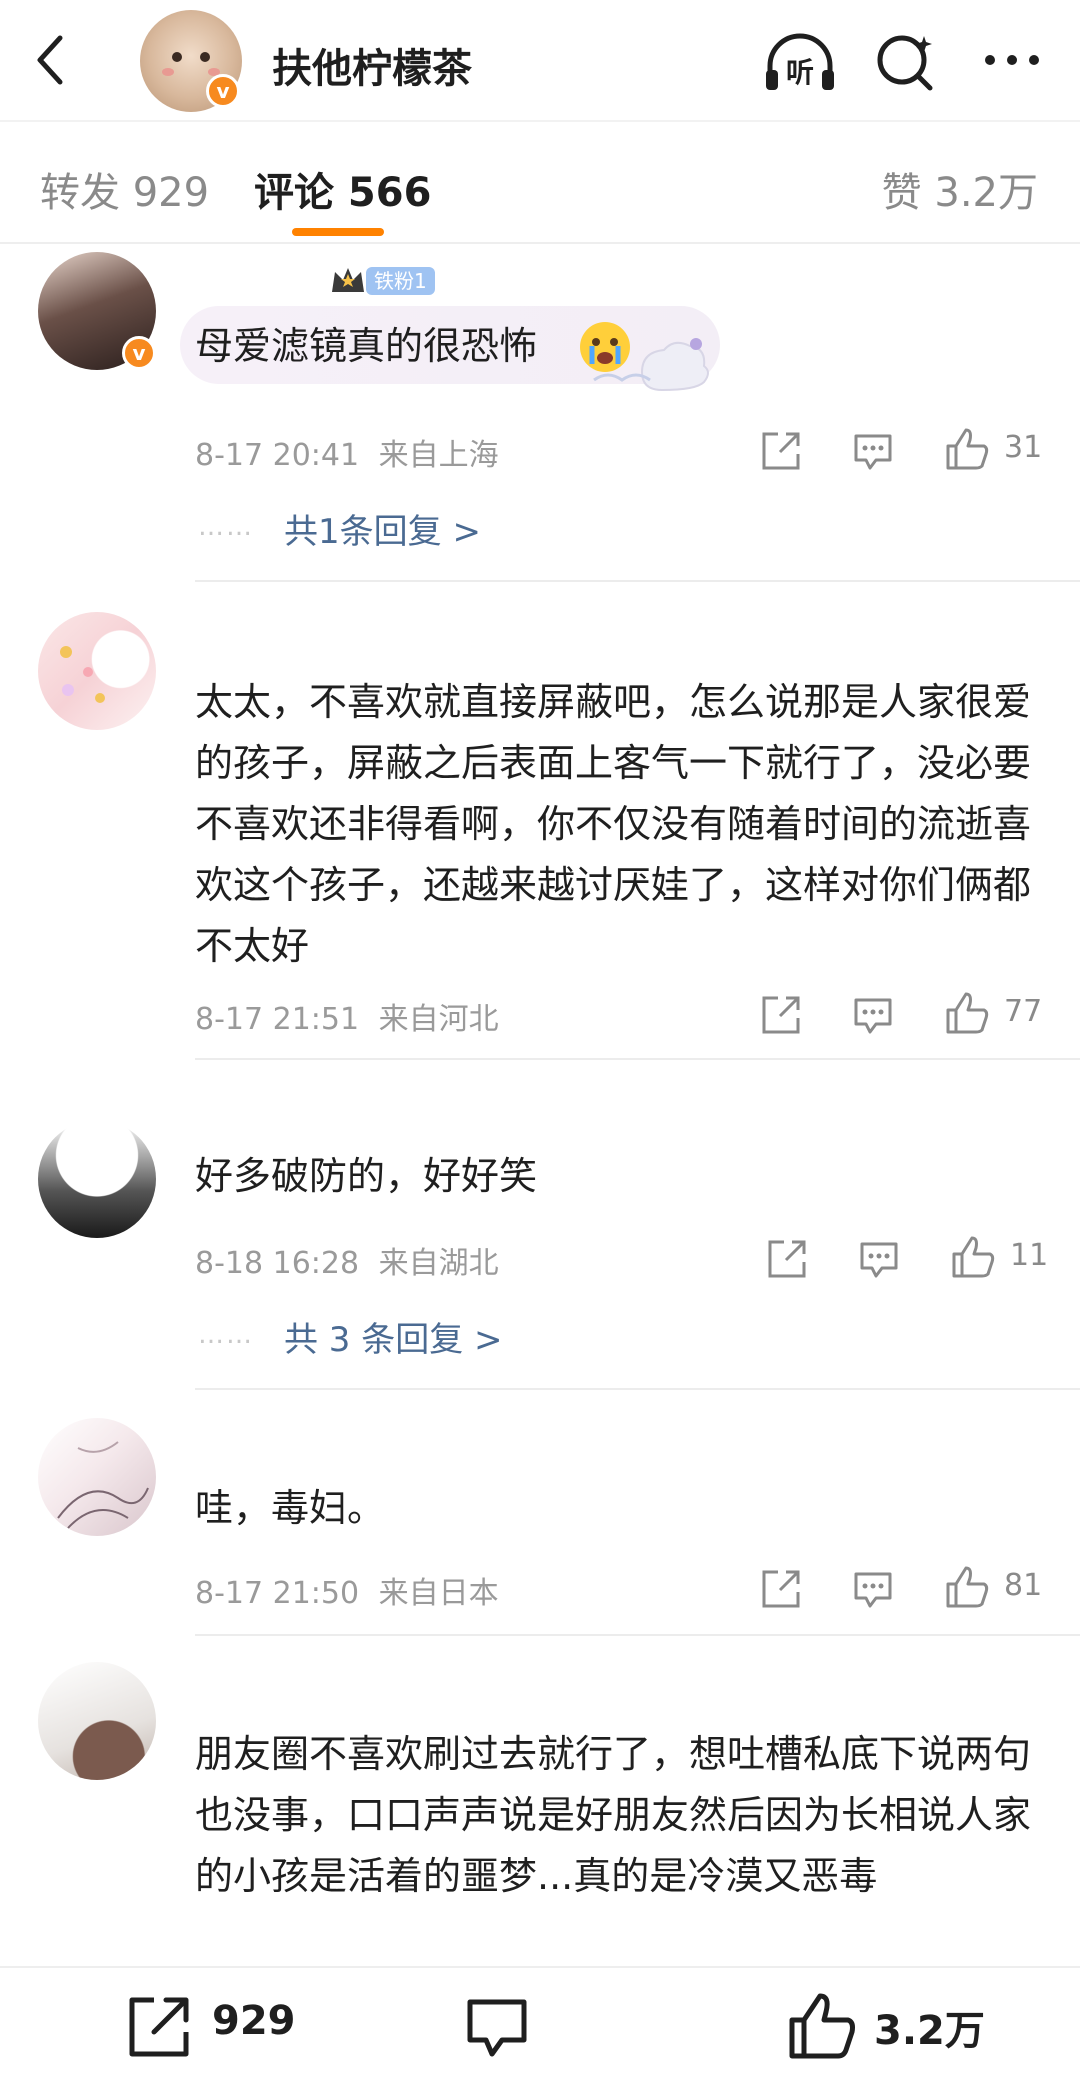  Describe the element at coordinates (277, 1263) in the screenshot. I see `comment-time: 8-18 16:28` at that location.